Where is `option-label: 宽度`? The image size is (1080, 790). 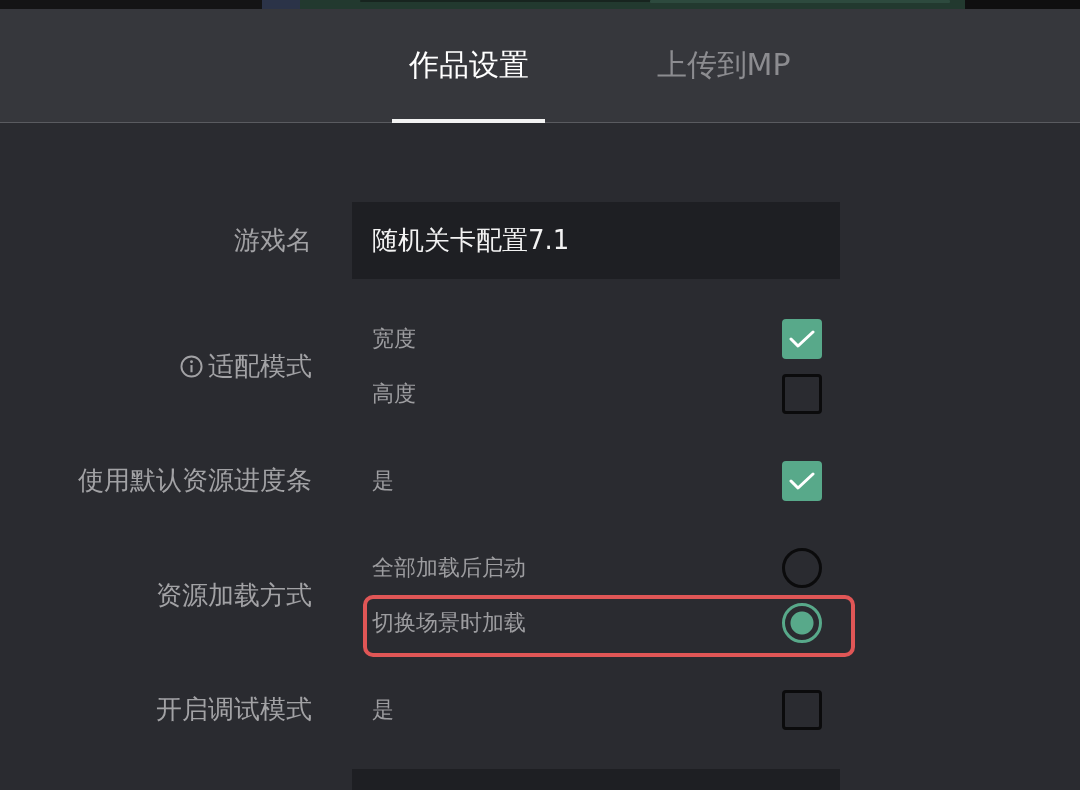 option-label: 宽度 is located at coordinates (394, 338).